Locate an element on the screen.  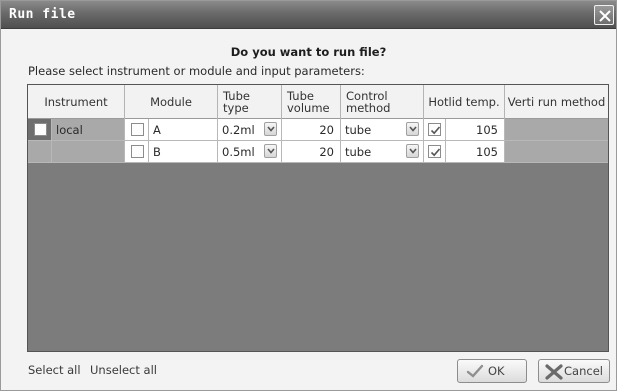
dialog-question: Do you want to run file? is located at coordinates (308, 52).